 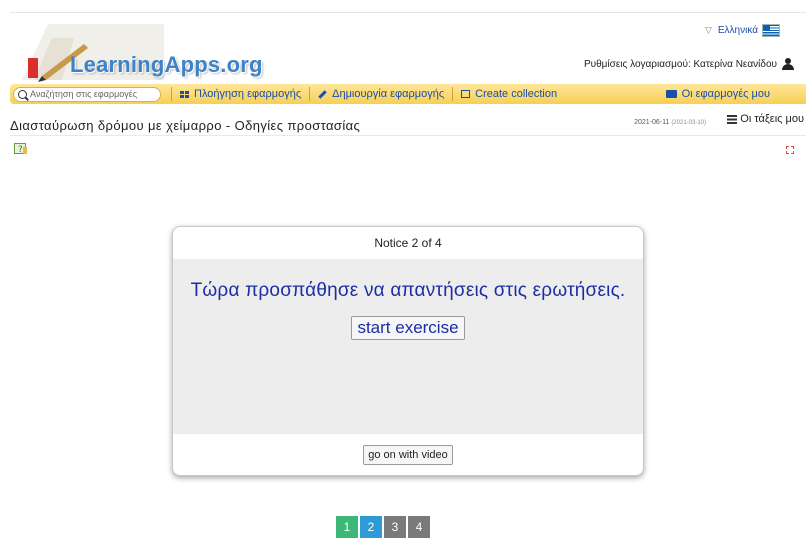 I want to click on top-divider, so click(x=408, y=12).